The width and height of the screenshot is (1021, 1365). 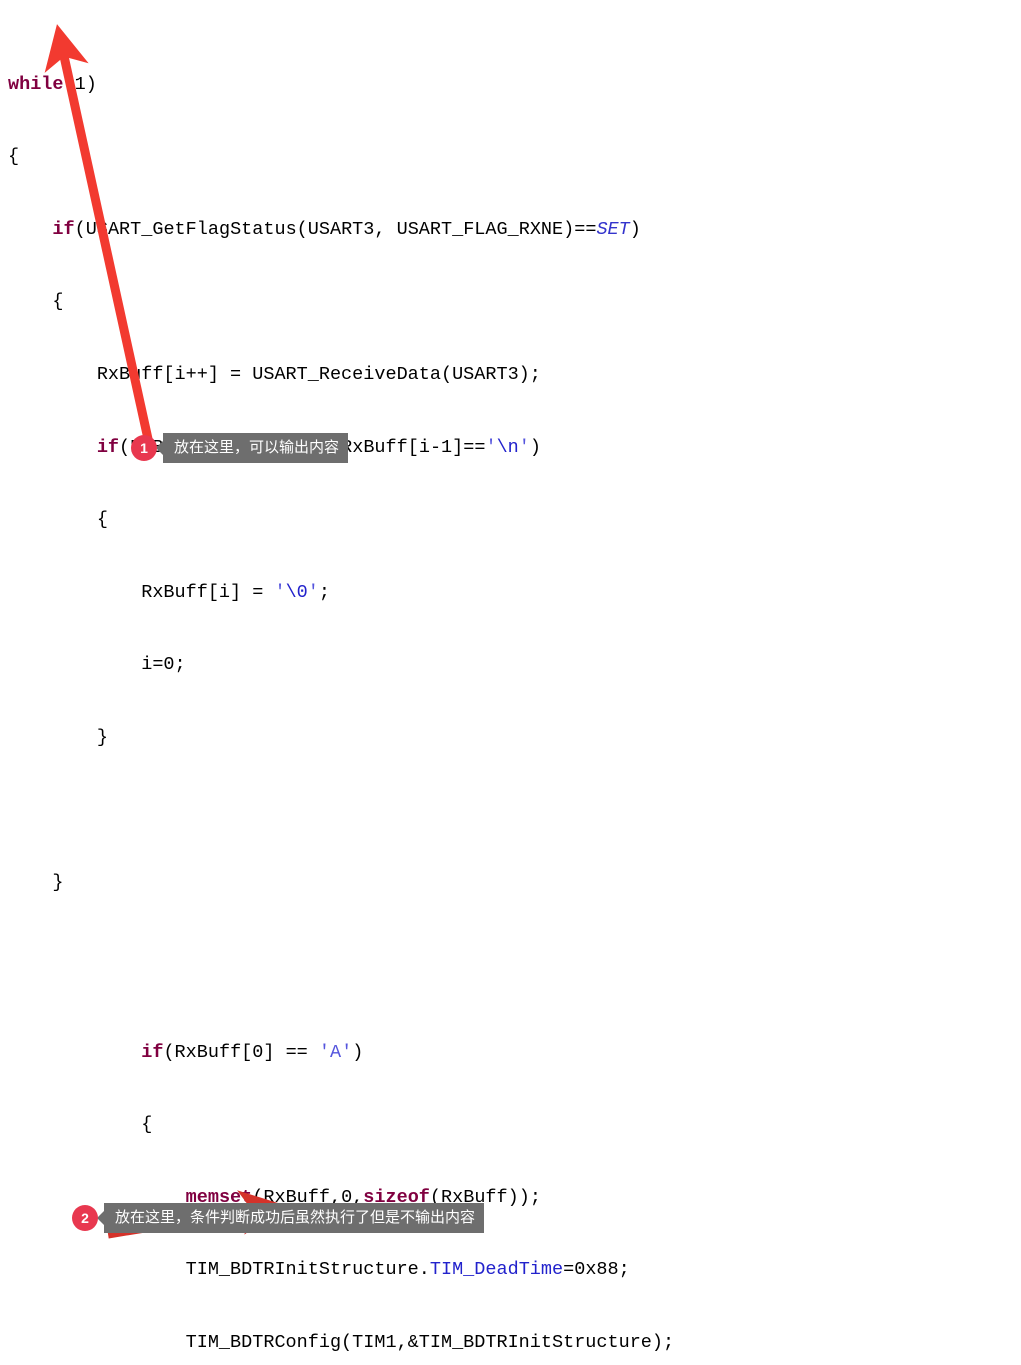 I want to click on code-line: i=0;, so click(x=510, y=665).